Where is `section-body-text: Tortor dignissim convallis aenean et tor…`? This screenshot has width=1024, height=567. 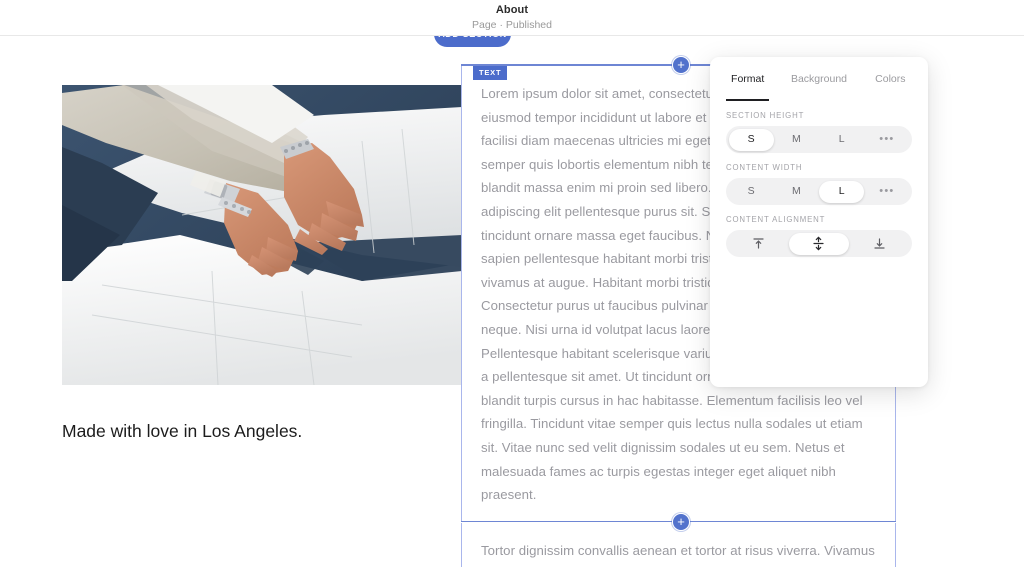
section-body-text: Tortor dignissim convallis aenean et tor… is located at coordinates (678, 553).